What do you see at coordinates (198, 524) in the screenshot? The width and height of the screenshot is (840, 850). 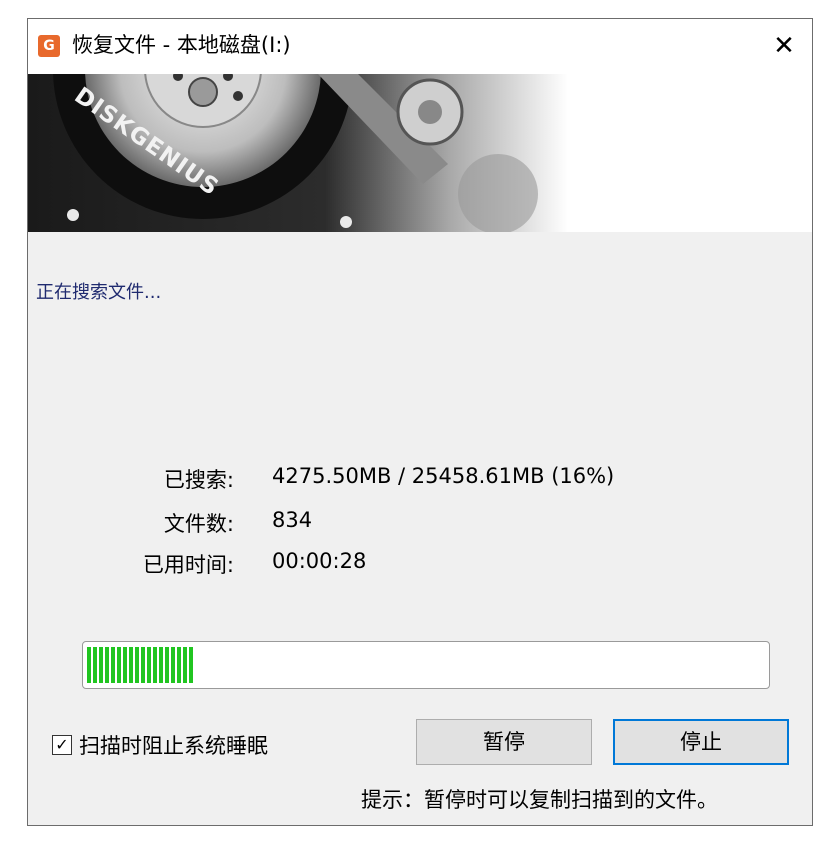 I see `files-count-label: 文件数:` at bounding box center [198, 524].